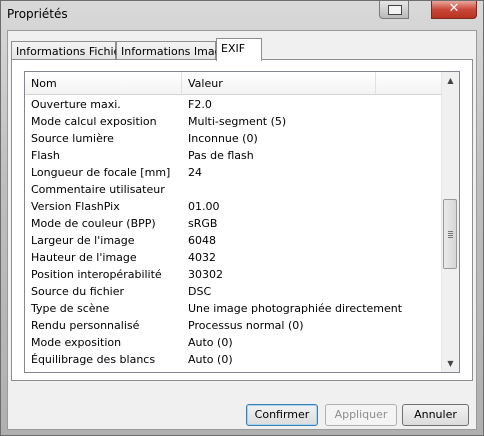 The width and height of the screenshot is (484, 436). What do you see at coordinates (234, 257) in the screenshot?
I see `table-row: Hauteur de l'image 4032` at bounding box center [234, 257].